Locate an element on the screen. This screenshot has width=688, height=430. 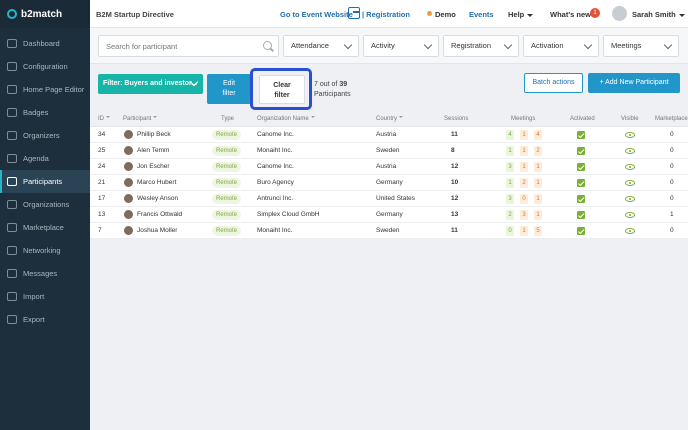
meetings-pending: 0 is located at coordinates (524, 199).